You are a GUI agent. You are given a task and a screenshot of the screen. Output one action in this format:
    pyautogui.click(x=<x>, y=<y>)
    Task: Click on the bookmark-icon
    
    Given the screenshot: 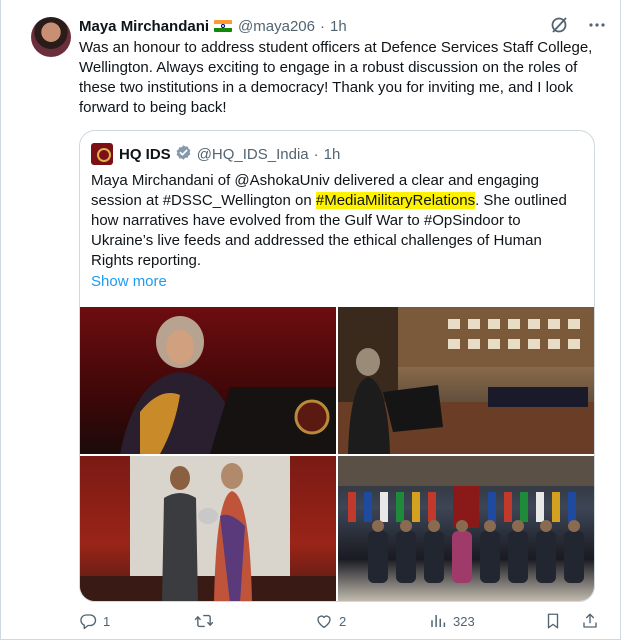 What is the action you would take?
    pyautogui.click(x=553, y=621)
    